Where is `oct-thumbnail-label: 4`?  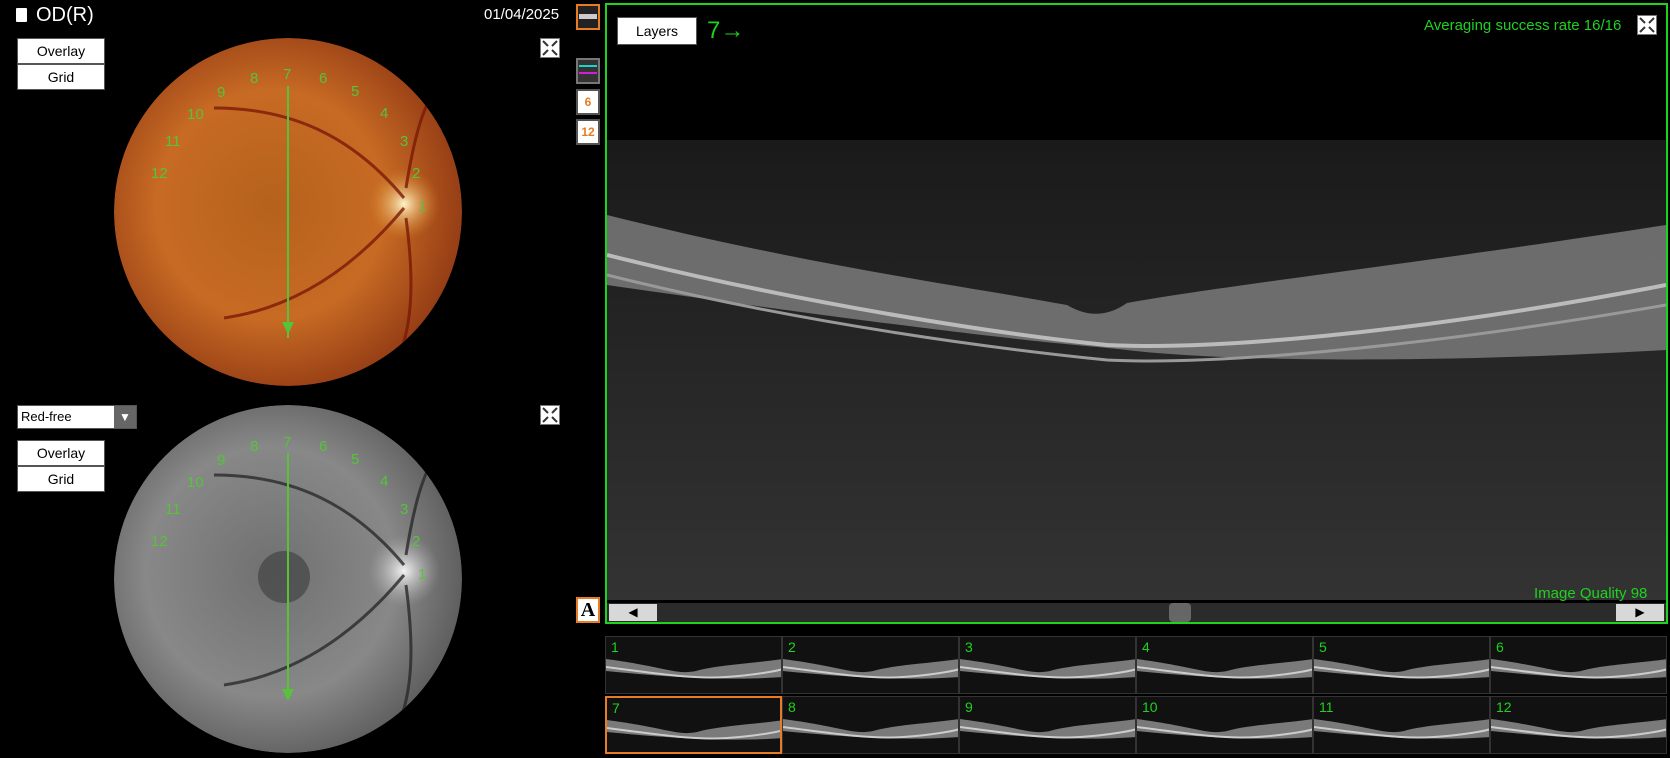
oct-thumbnail-label: 4 is located at coordinates (1146, 647).